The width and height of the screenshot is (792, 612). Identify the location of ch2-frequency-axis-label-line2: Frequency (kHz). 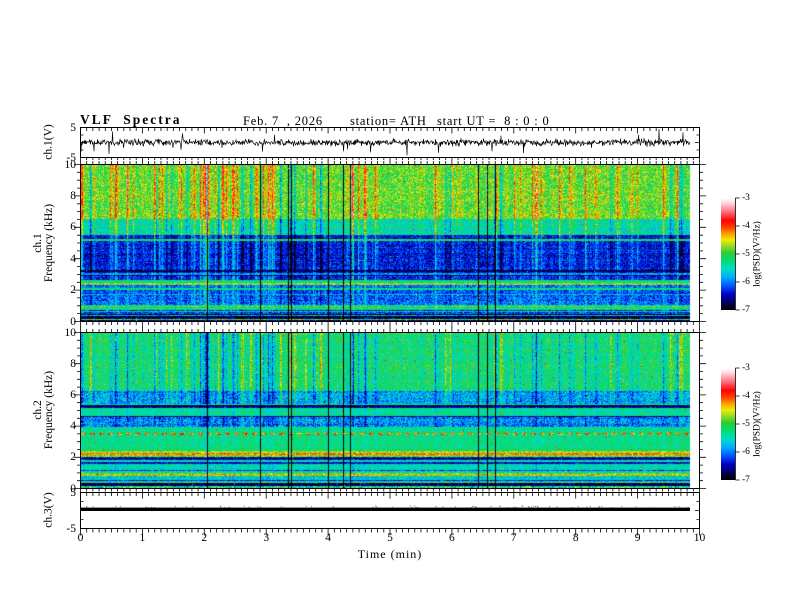
(49, 410).